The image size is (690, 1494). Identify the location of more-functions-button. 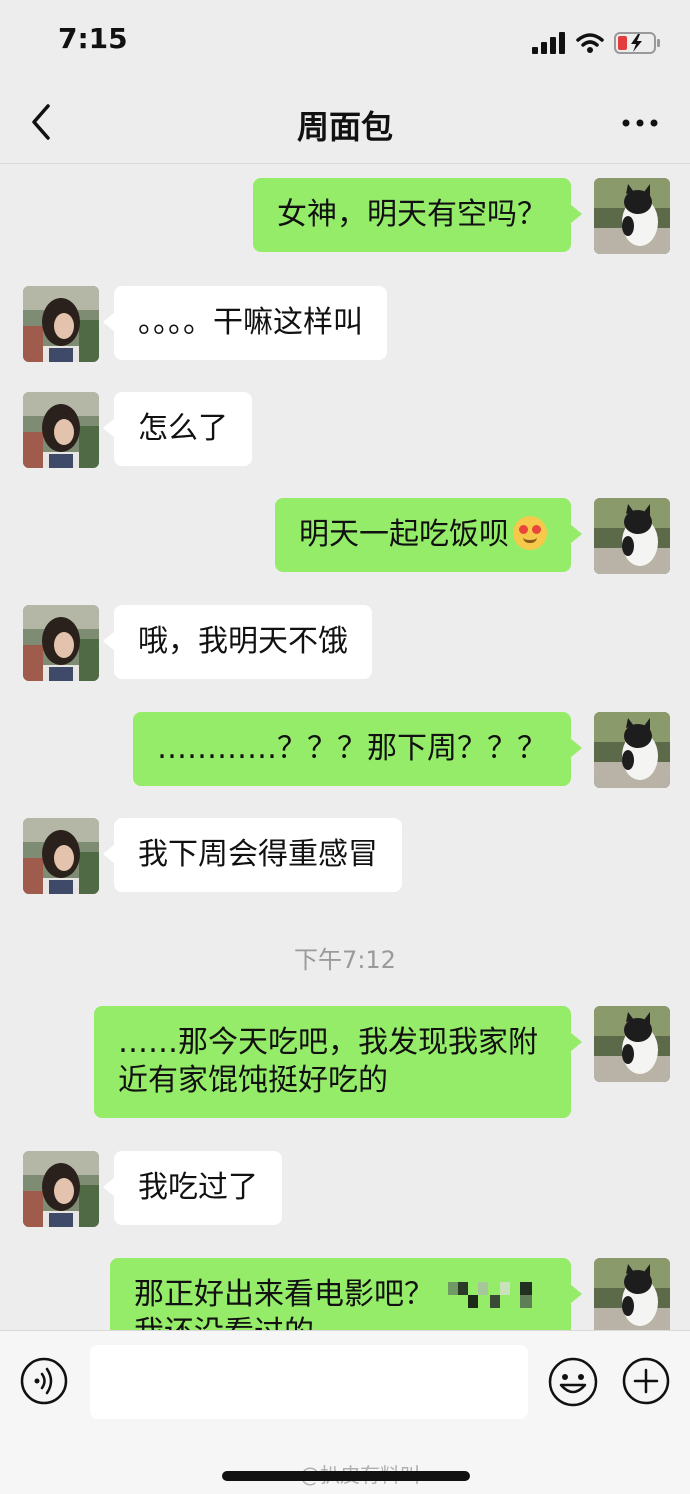
(646, 1381).